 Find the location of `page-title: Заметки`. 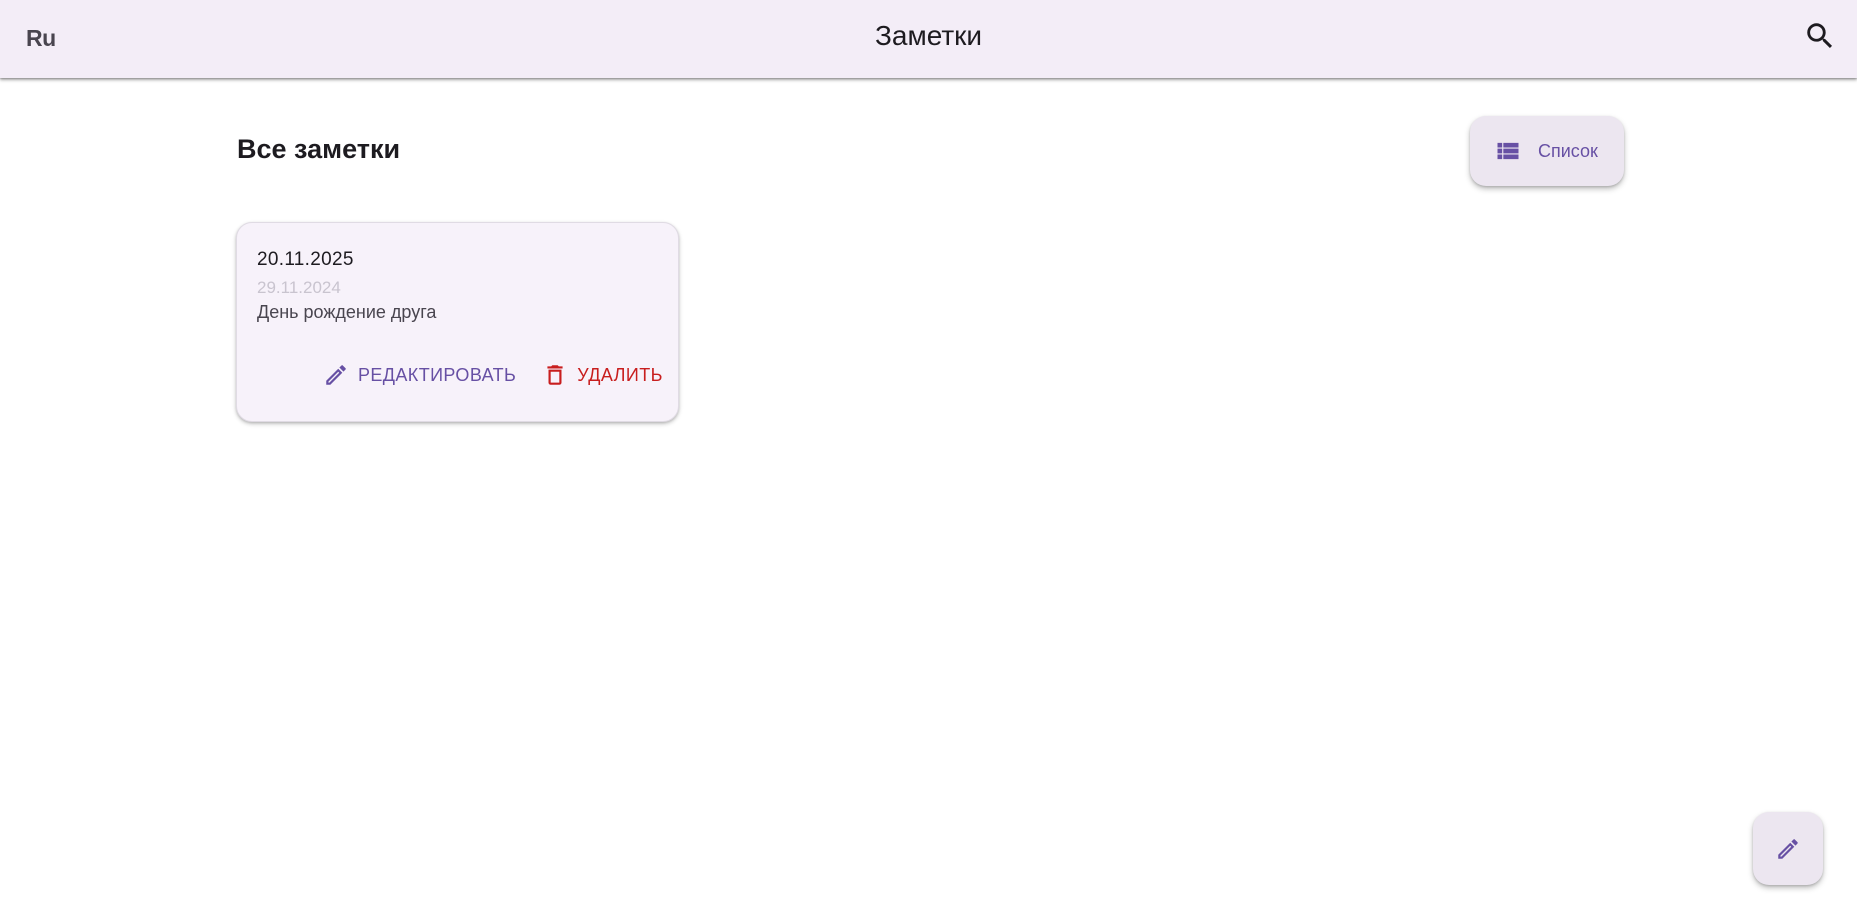

page-title: Заметки is located at coordinates (928, 35).